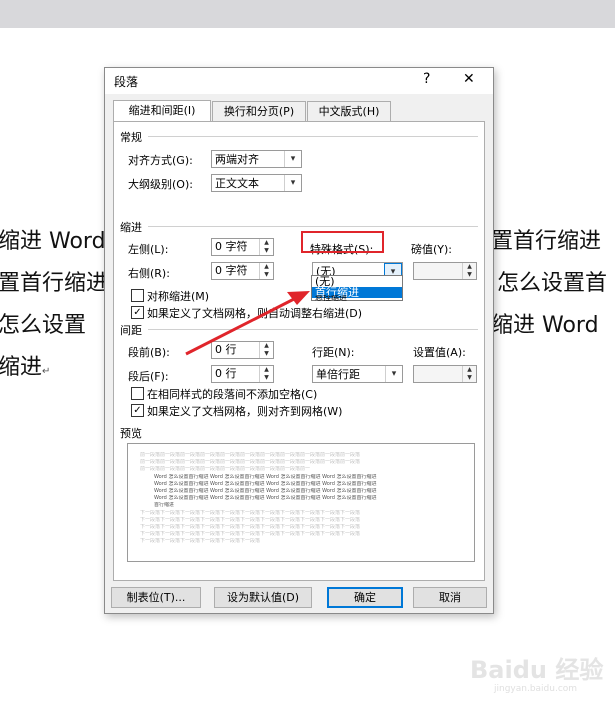  I want to click on left-indent-label: 左侧(L):, so click(148, 249).